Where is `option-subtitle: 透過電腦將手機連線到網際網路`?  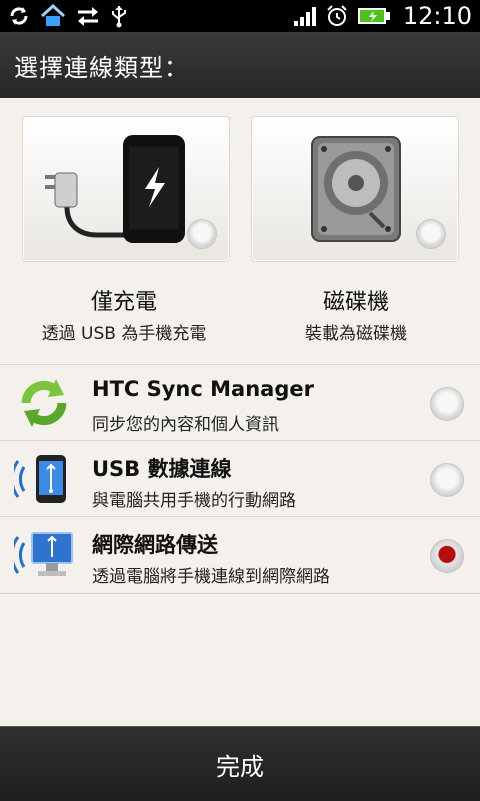 option-subtitle: 透過電腦將手機連線到網際網路 is located at coordinates (211, 577).